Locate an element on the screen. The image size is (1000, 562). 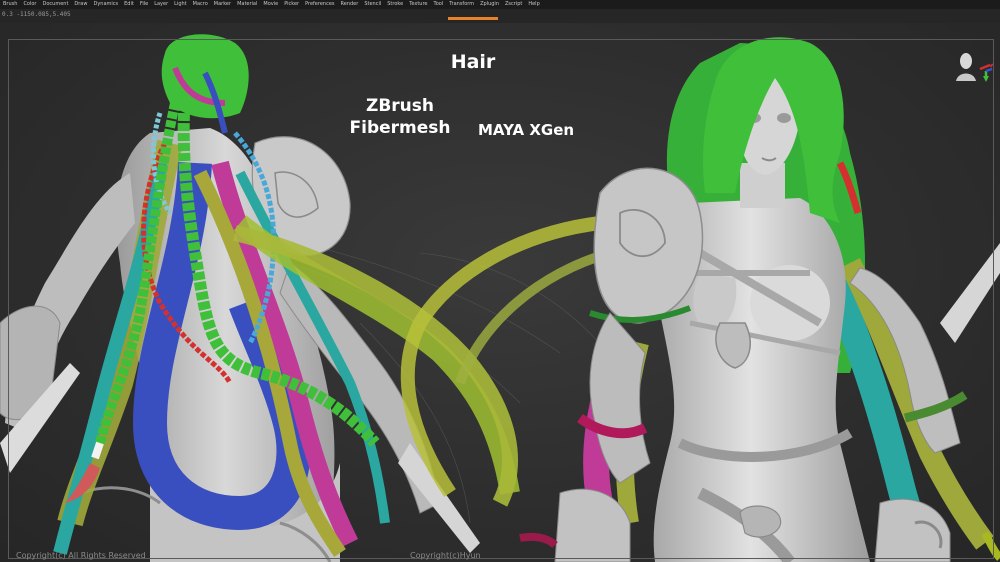
menu-item-edit: Edit is located at coordinates (129, 4).